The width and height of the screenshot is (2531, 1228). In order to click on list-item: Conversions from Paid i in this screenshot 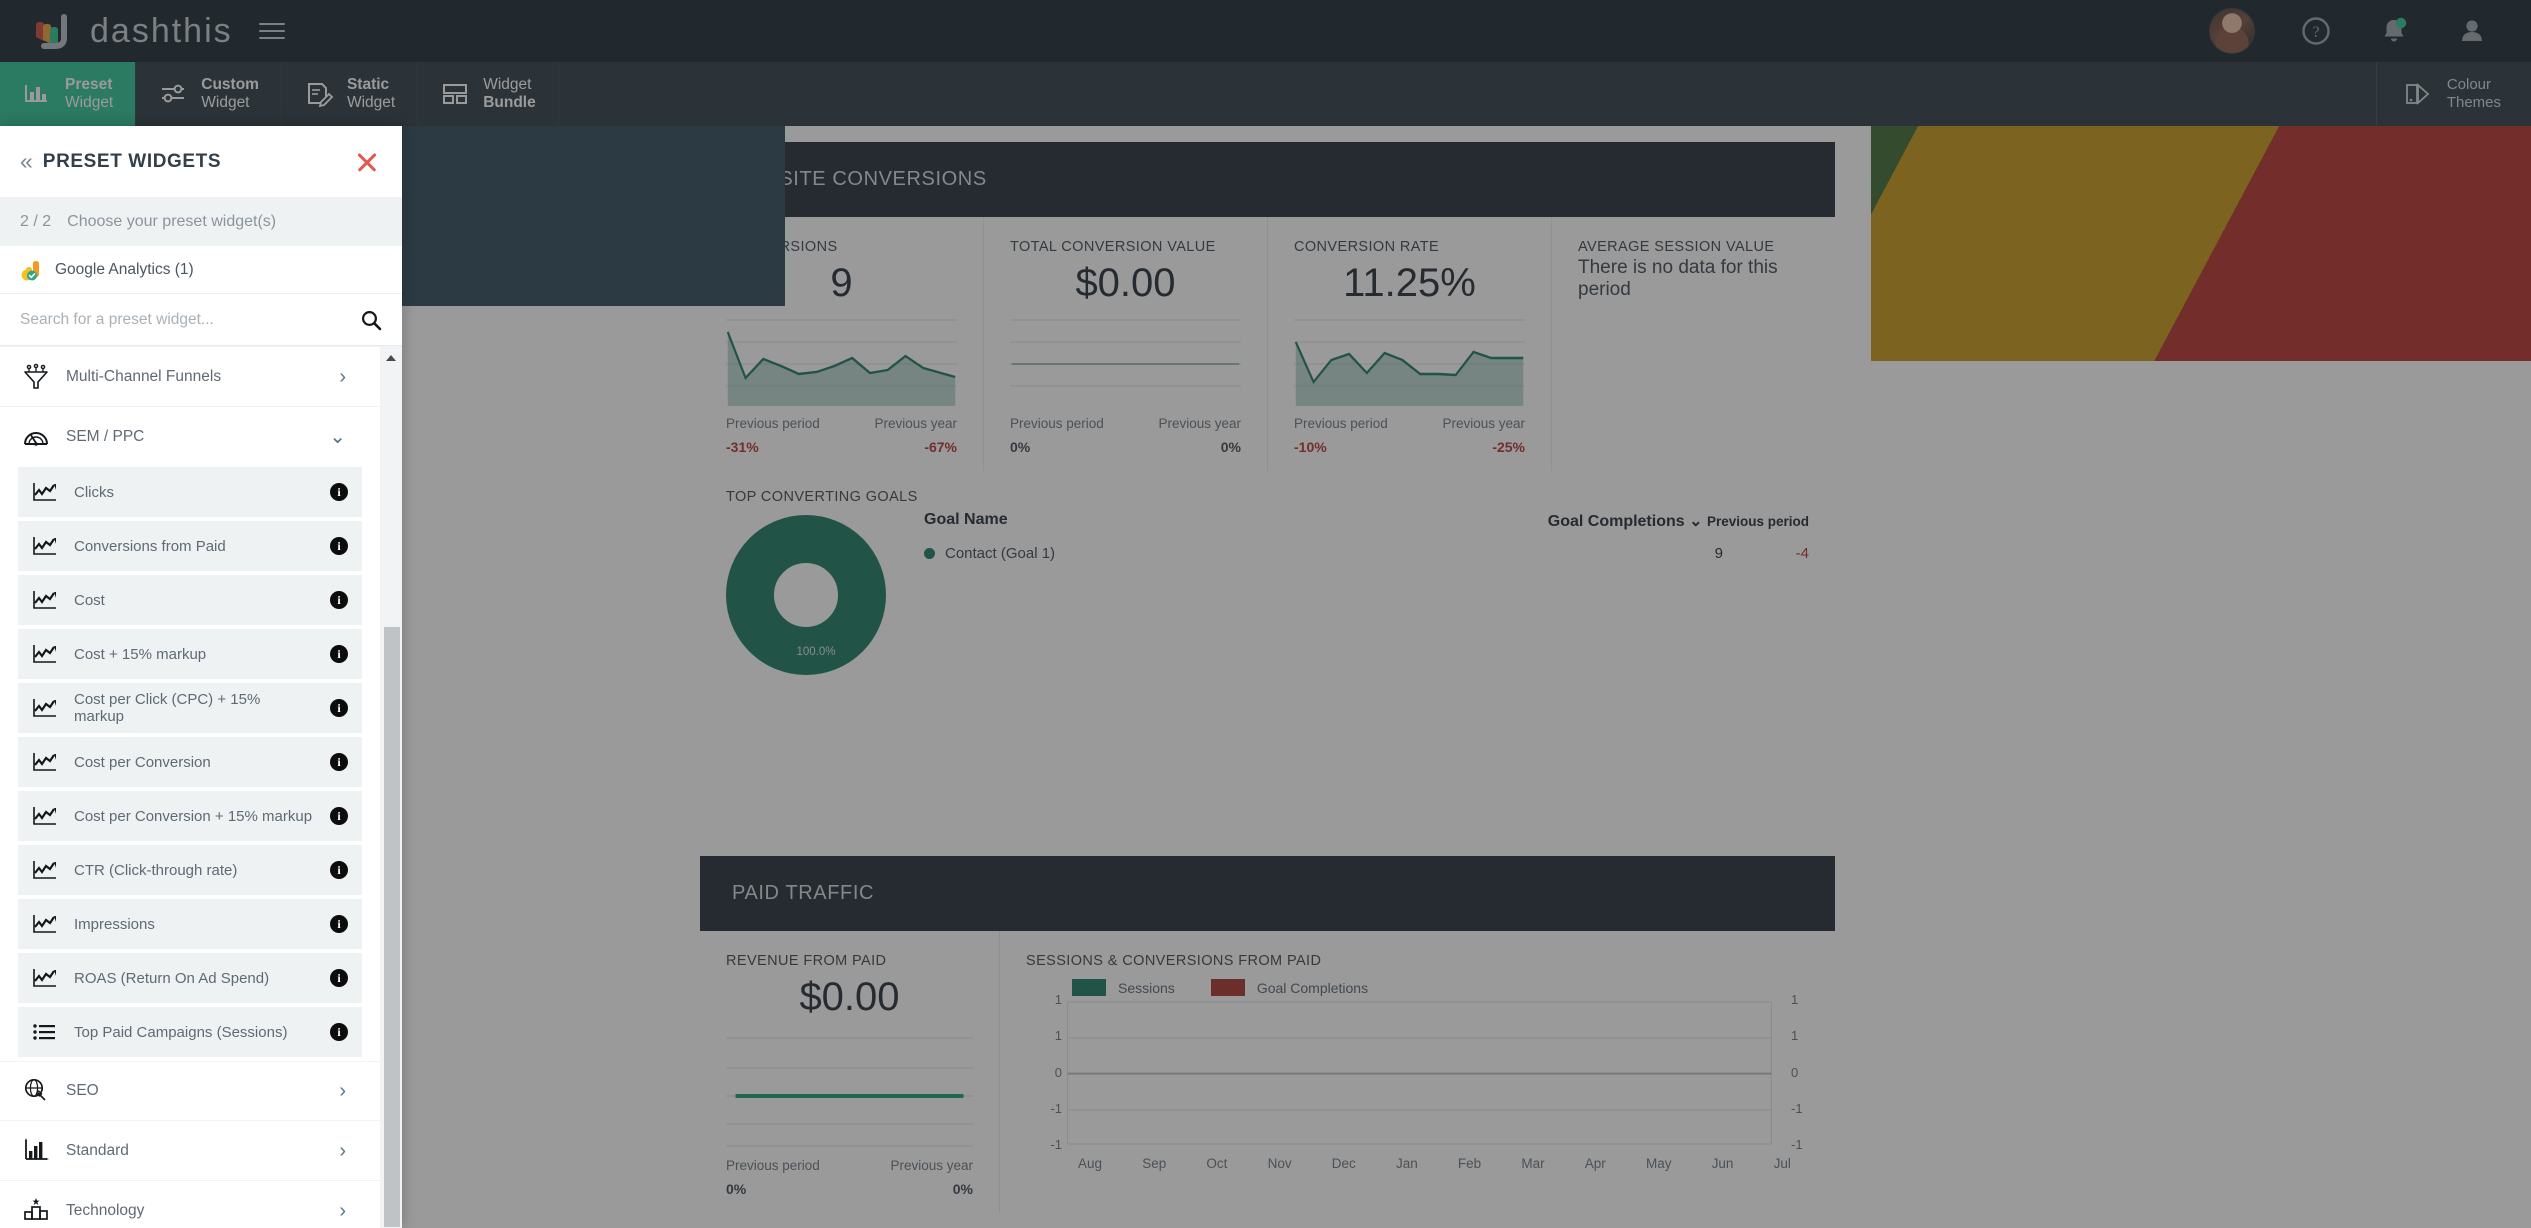, I will do `click(190, 546)`.